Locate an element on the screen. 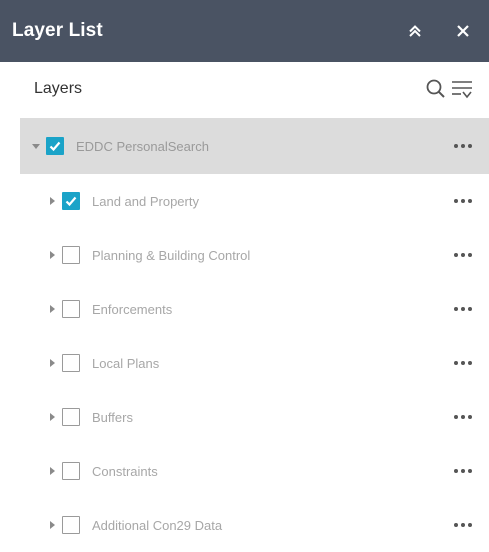 This screenshot has height=552, width=489. close-icon is located at coordinates (463, 31).